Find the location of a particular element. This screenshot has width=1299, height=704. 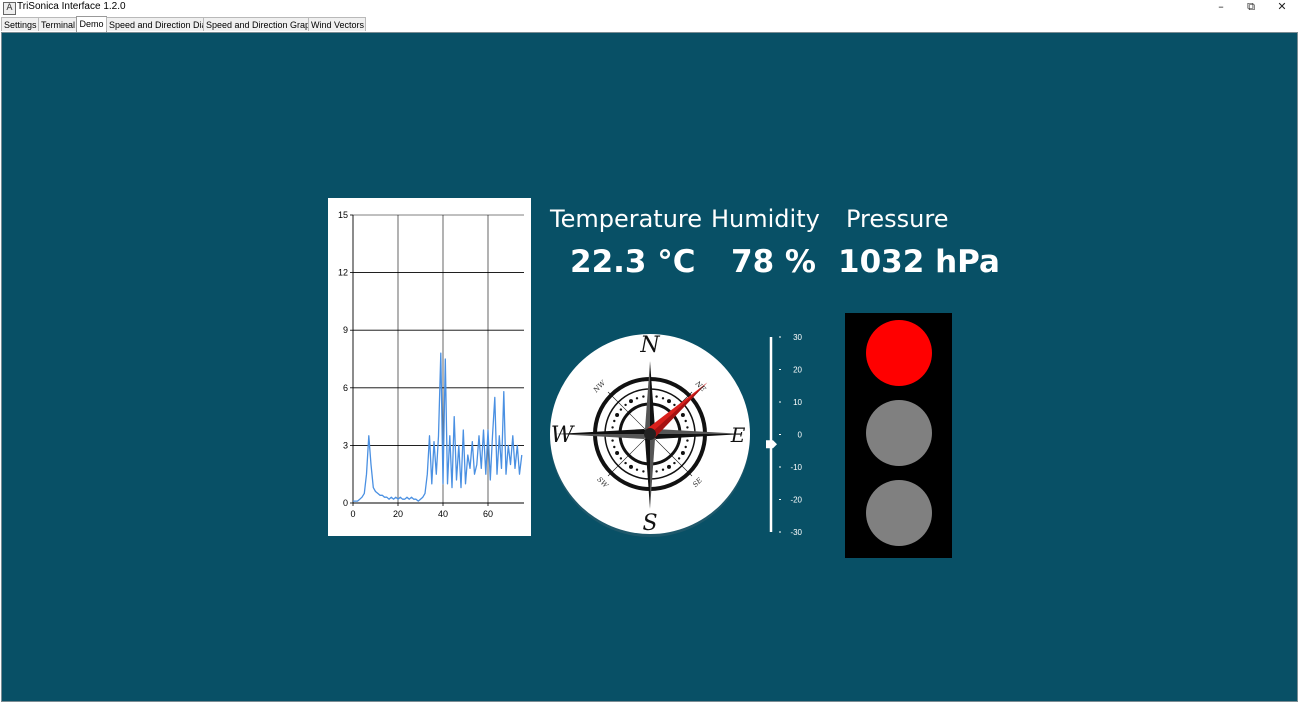

window-title: TriSonica Interface 1.2.0 is located at coordinates (71, 6).